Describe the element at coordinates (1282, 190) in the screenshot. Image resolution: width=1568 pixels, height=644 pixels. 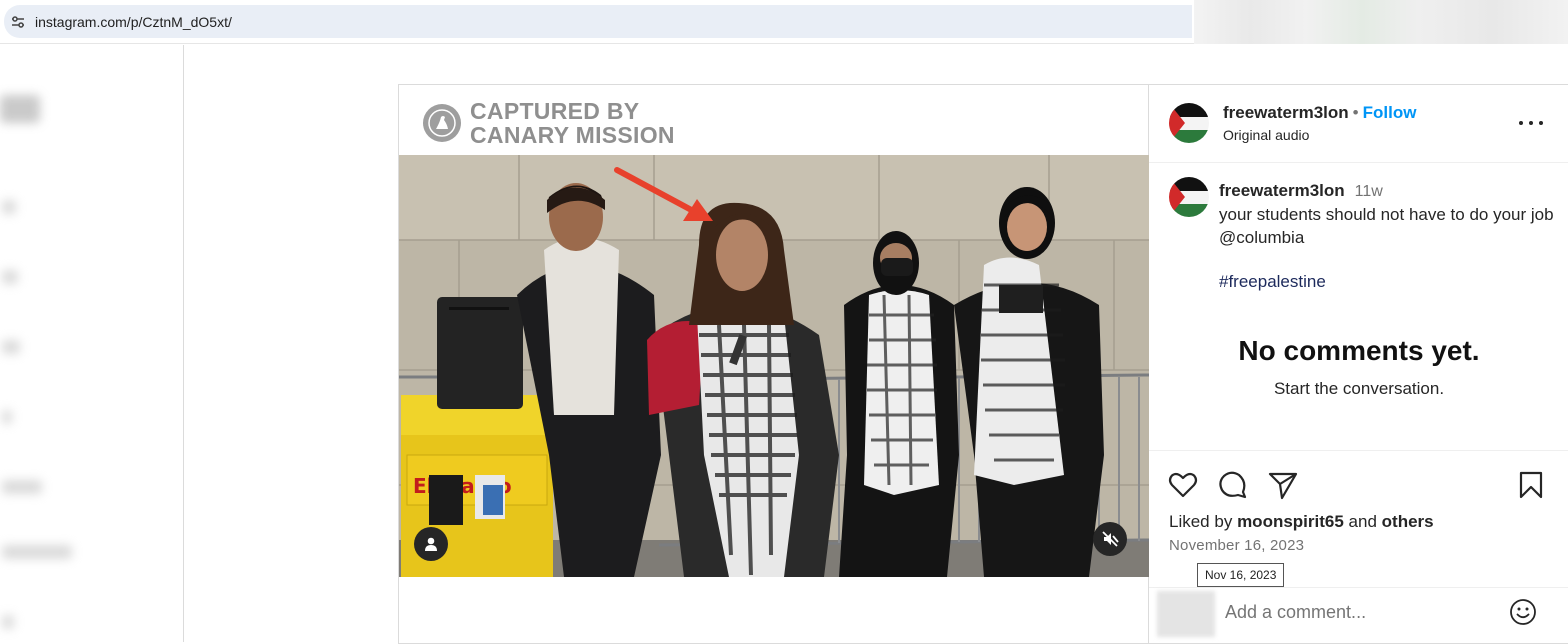
I see `caption-username: freewaterm3lon` at that location.